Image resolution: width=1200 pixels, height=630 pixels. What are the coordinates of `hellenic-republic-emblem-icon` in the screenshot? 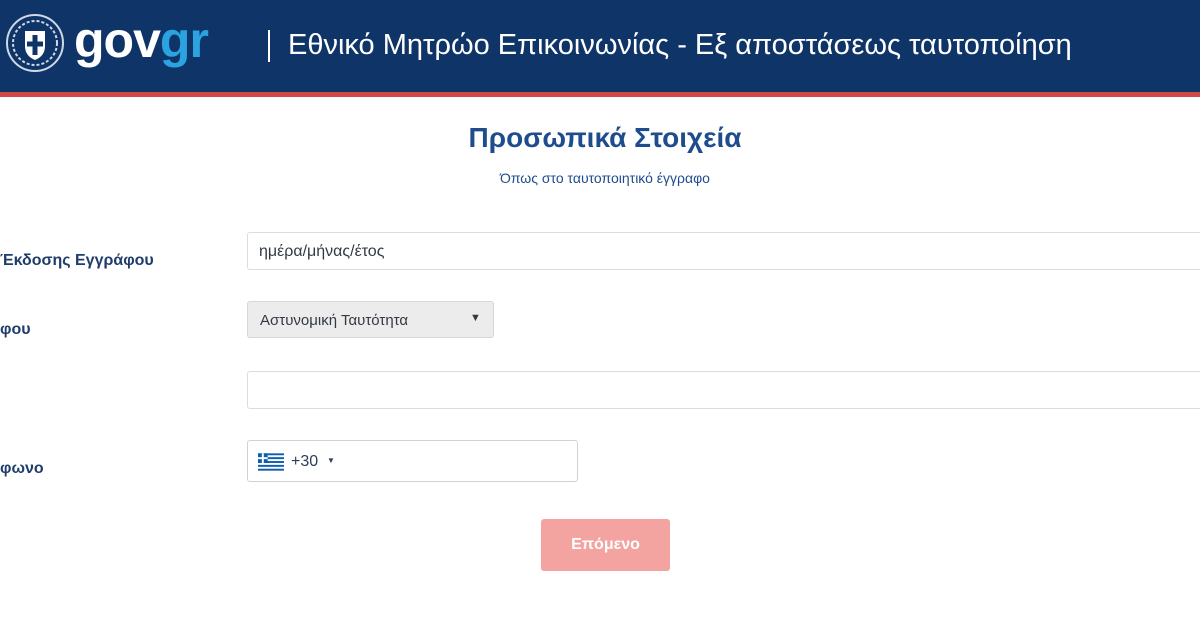 It's located at (35, 43).